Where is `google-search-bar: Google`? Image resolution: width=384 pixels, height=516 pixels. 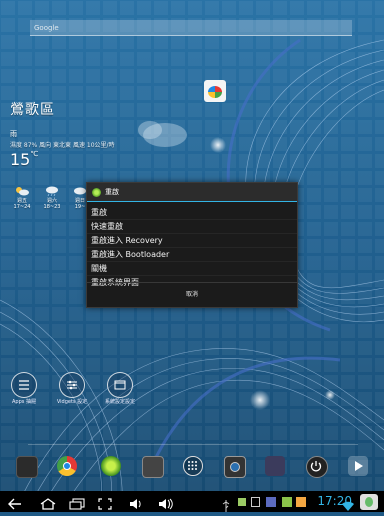
google-search-bar: Google is located at coordinates (191, 28).